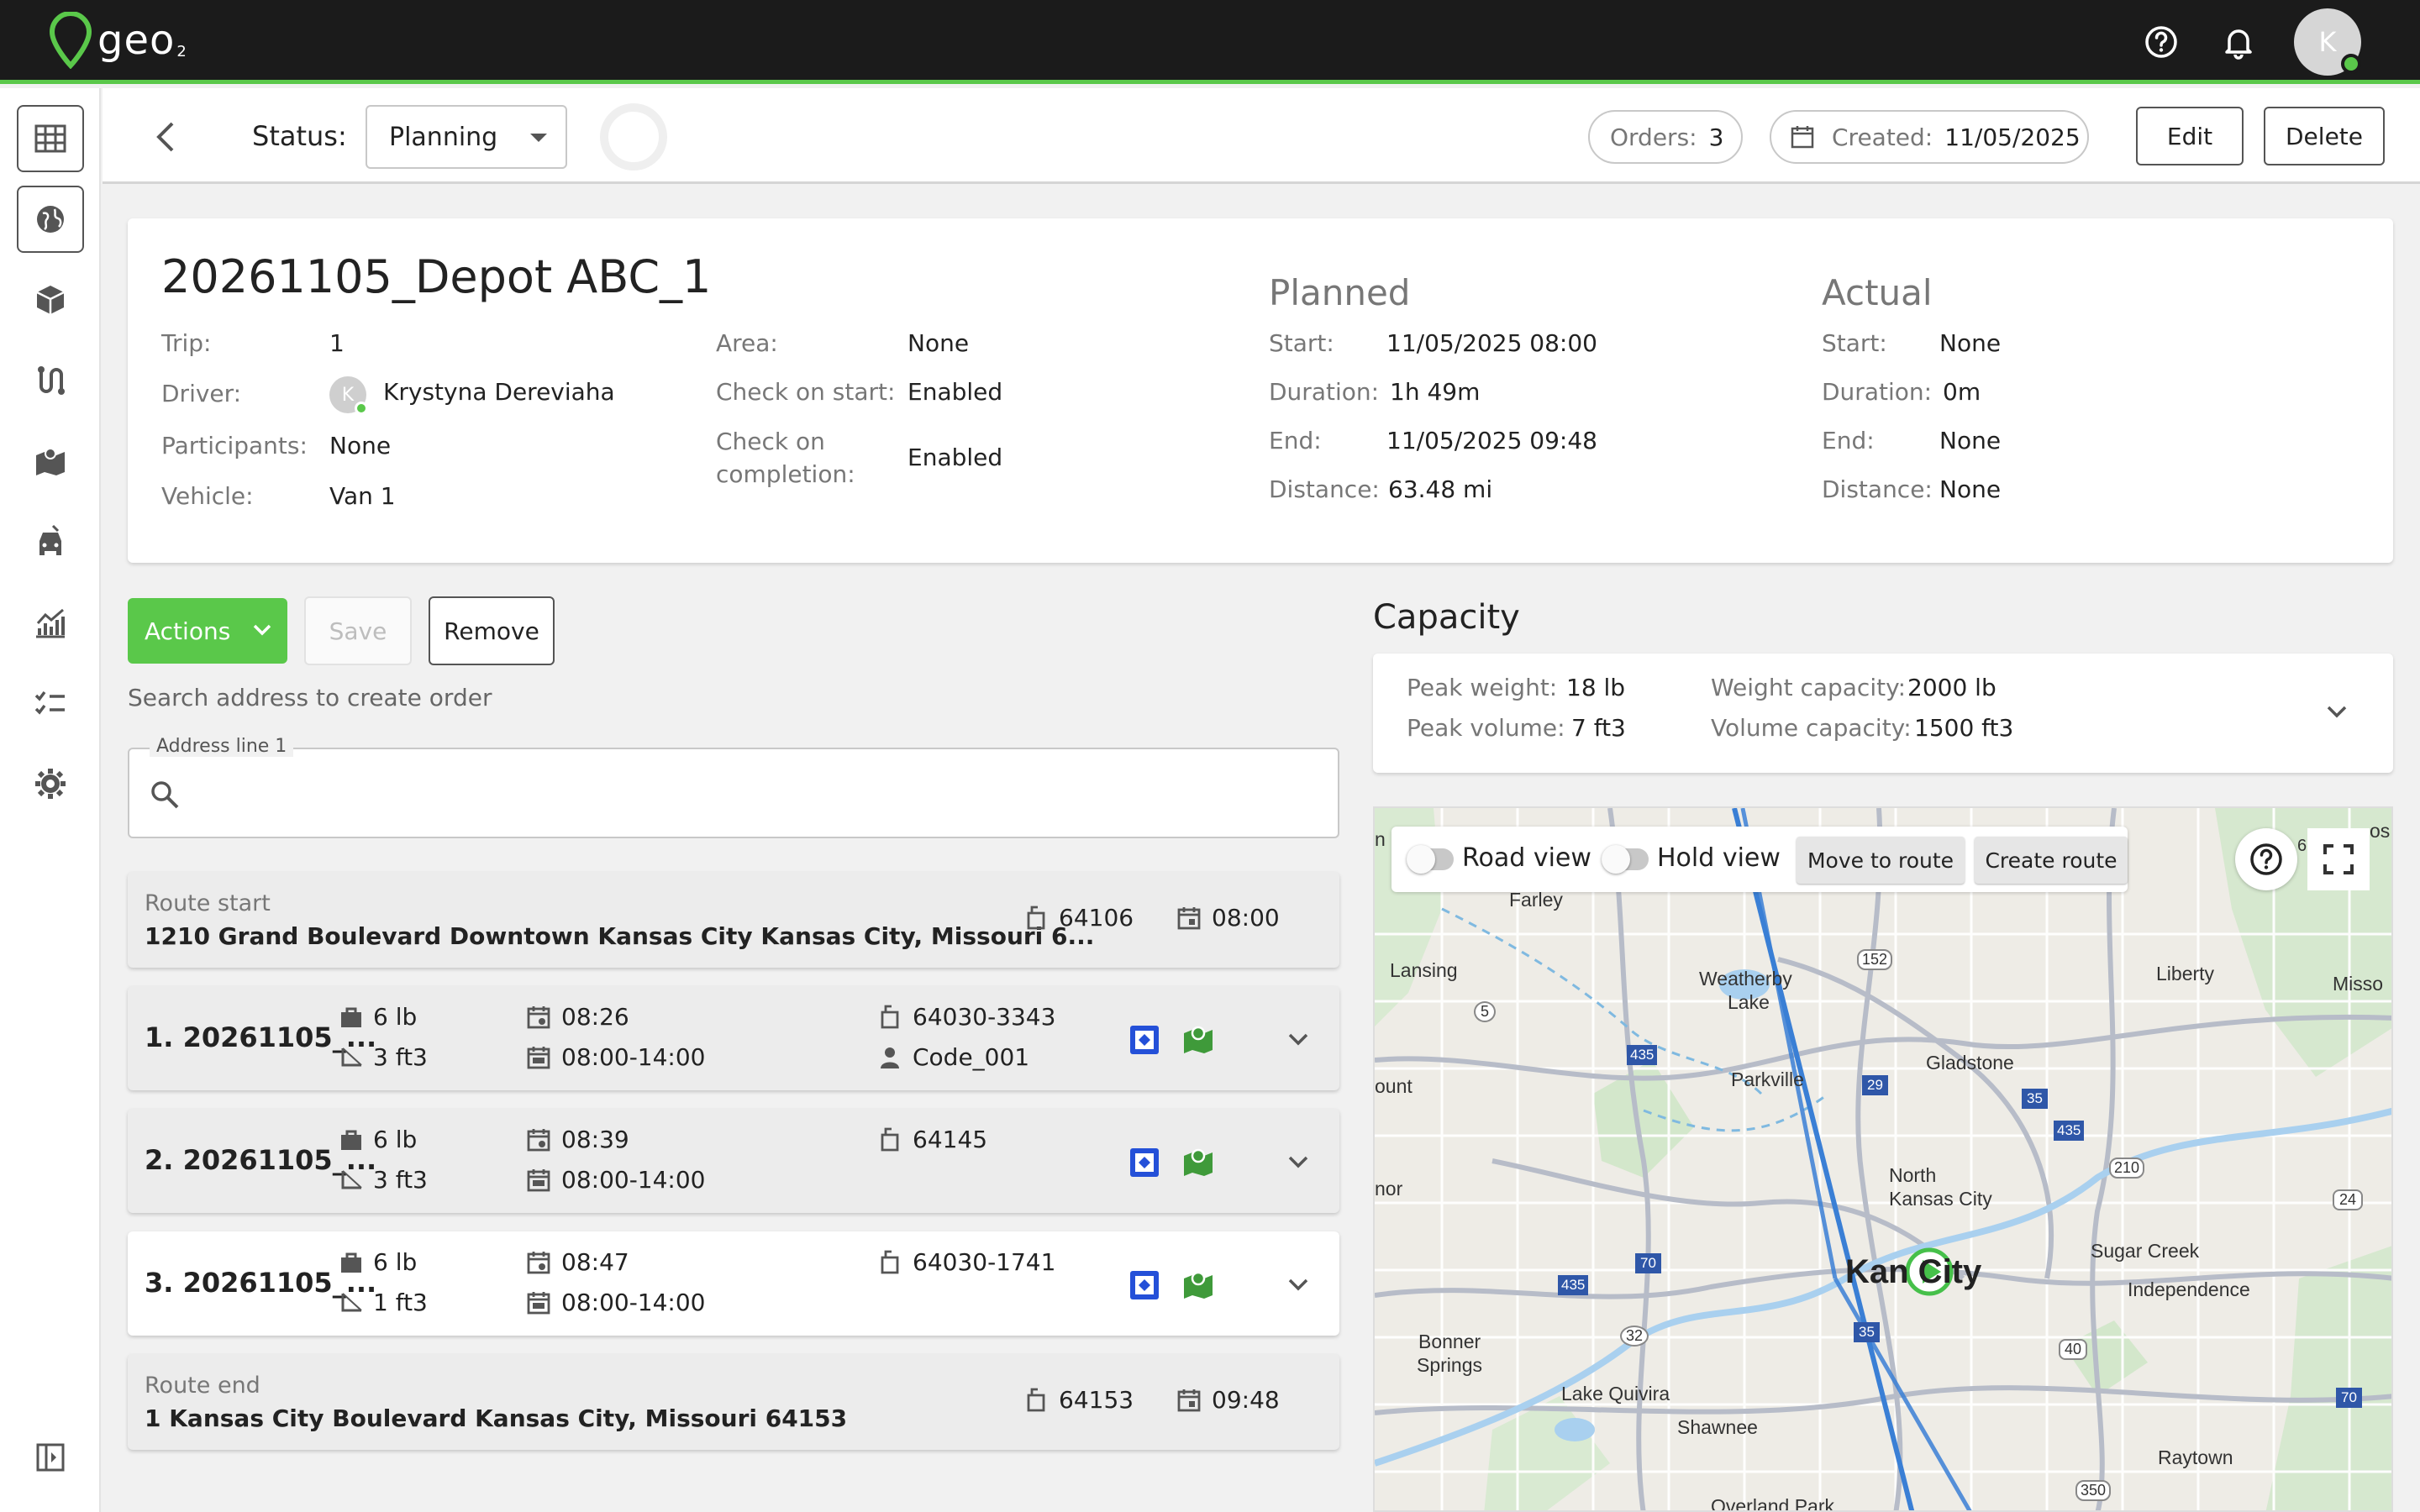  I want to click on address-search-field: Address line 1, so click(734, 787).